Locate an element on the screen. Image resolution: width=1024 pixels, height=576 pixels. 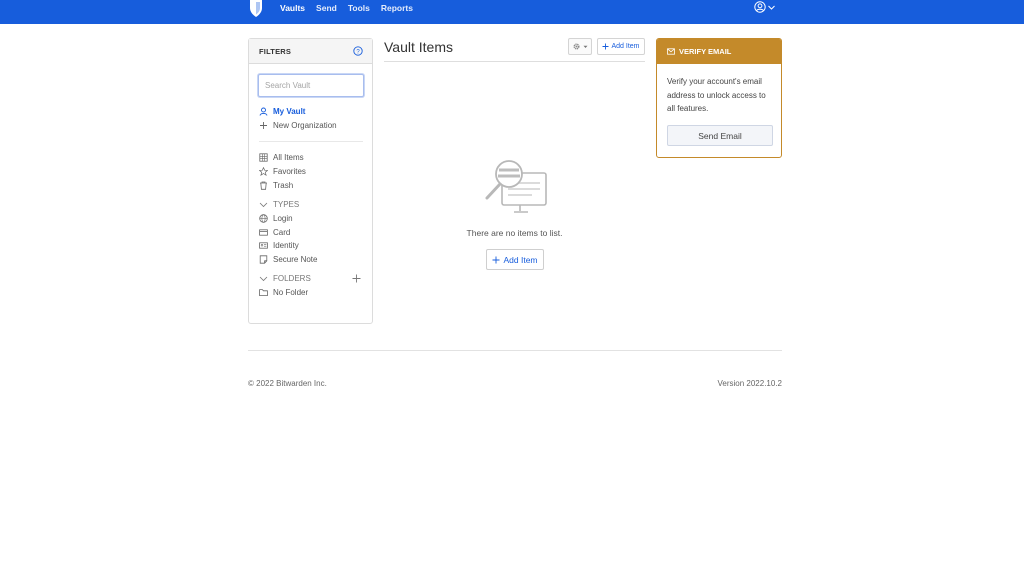
grid-icon is located at coordinates (263, 157).